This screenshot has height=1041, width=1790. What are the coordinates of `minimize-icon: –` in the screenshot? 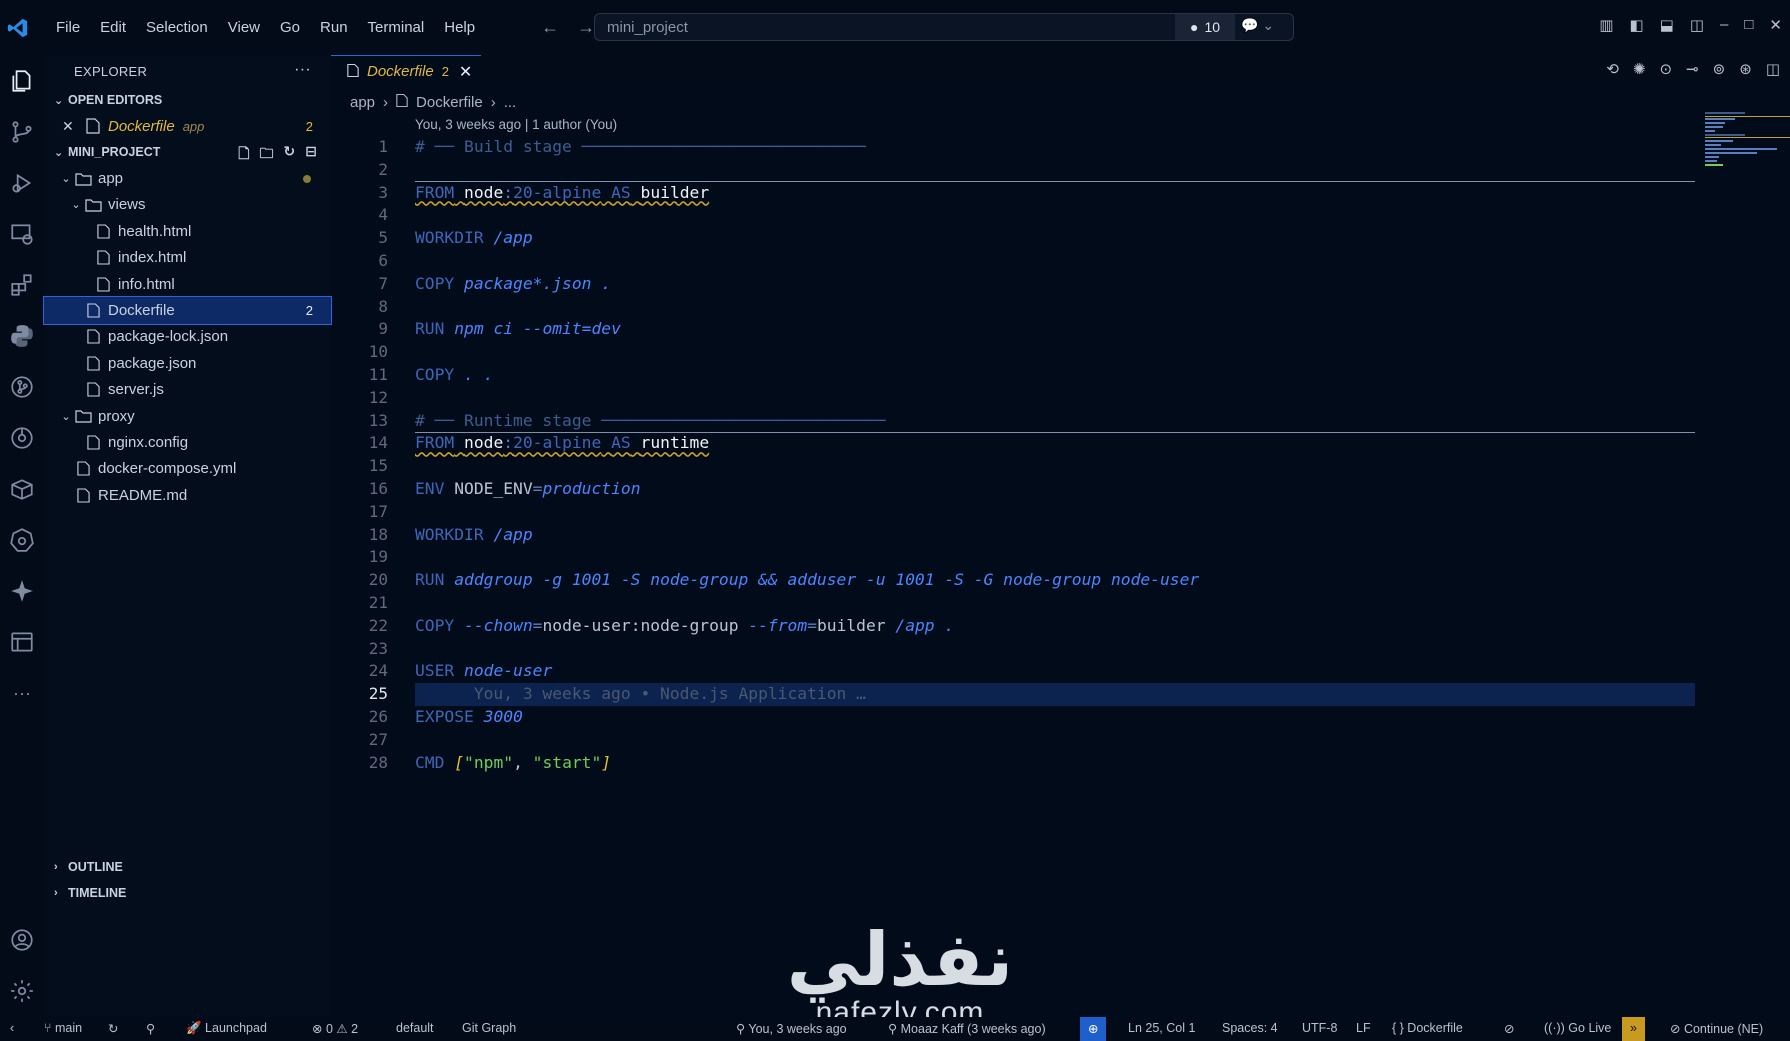 It's located at (1724, 25).